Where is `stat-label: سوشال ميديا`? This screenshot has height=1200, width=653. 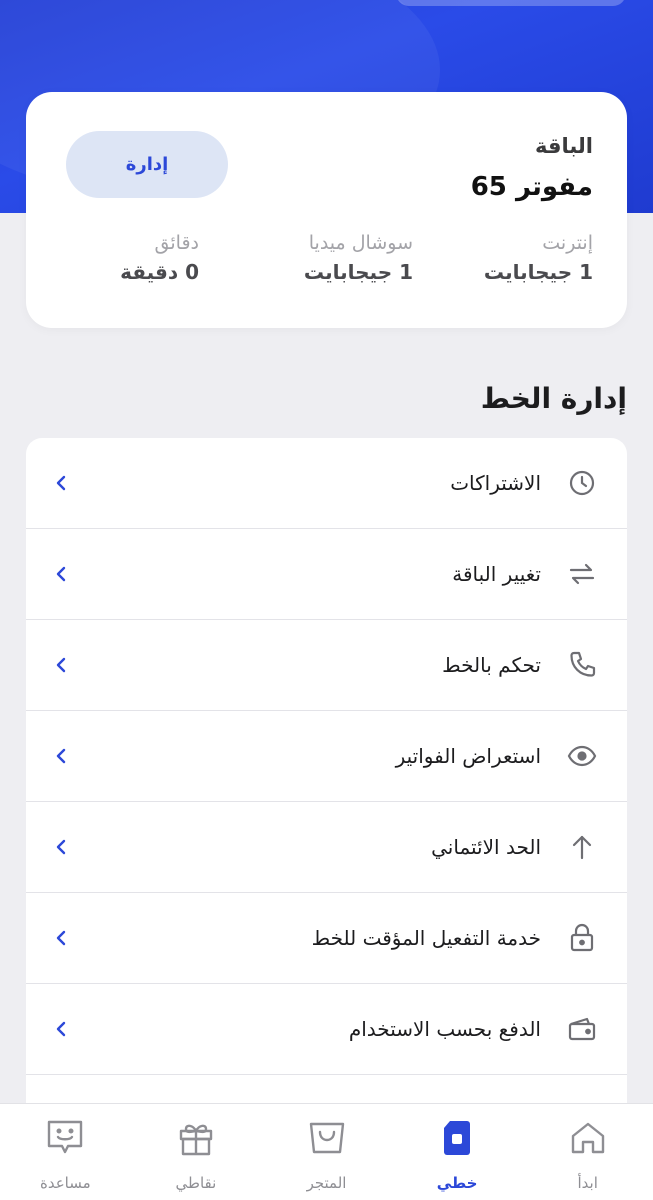 stat-label: سوشال ميديا is located at coordinates (360, 243).